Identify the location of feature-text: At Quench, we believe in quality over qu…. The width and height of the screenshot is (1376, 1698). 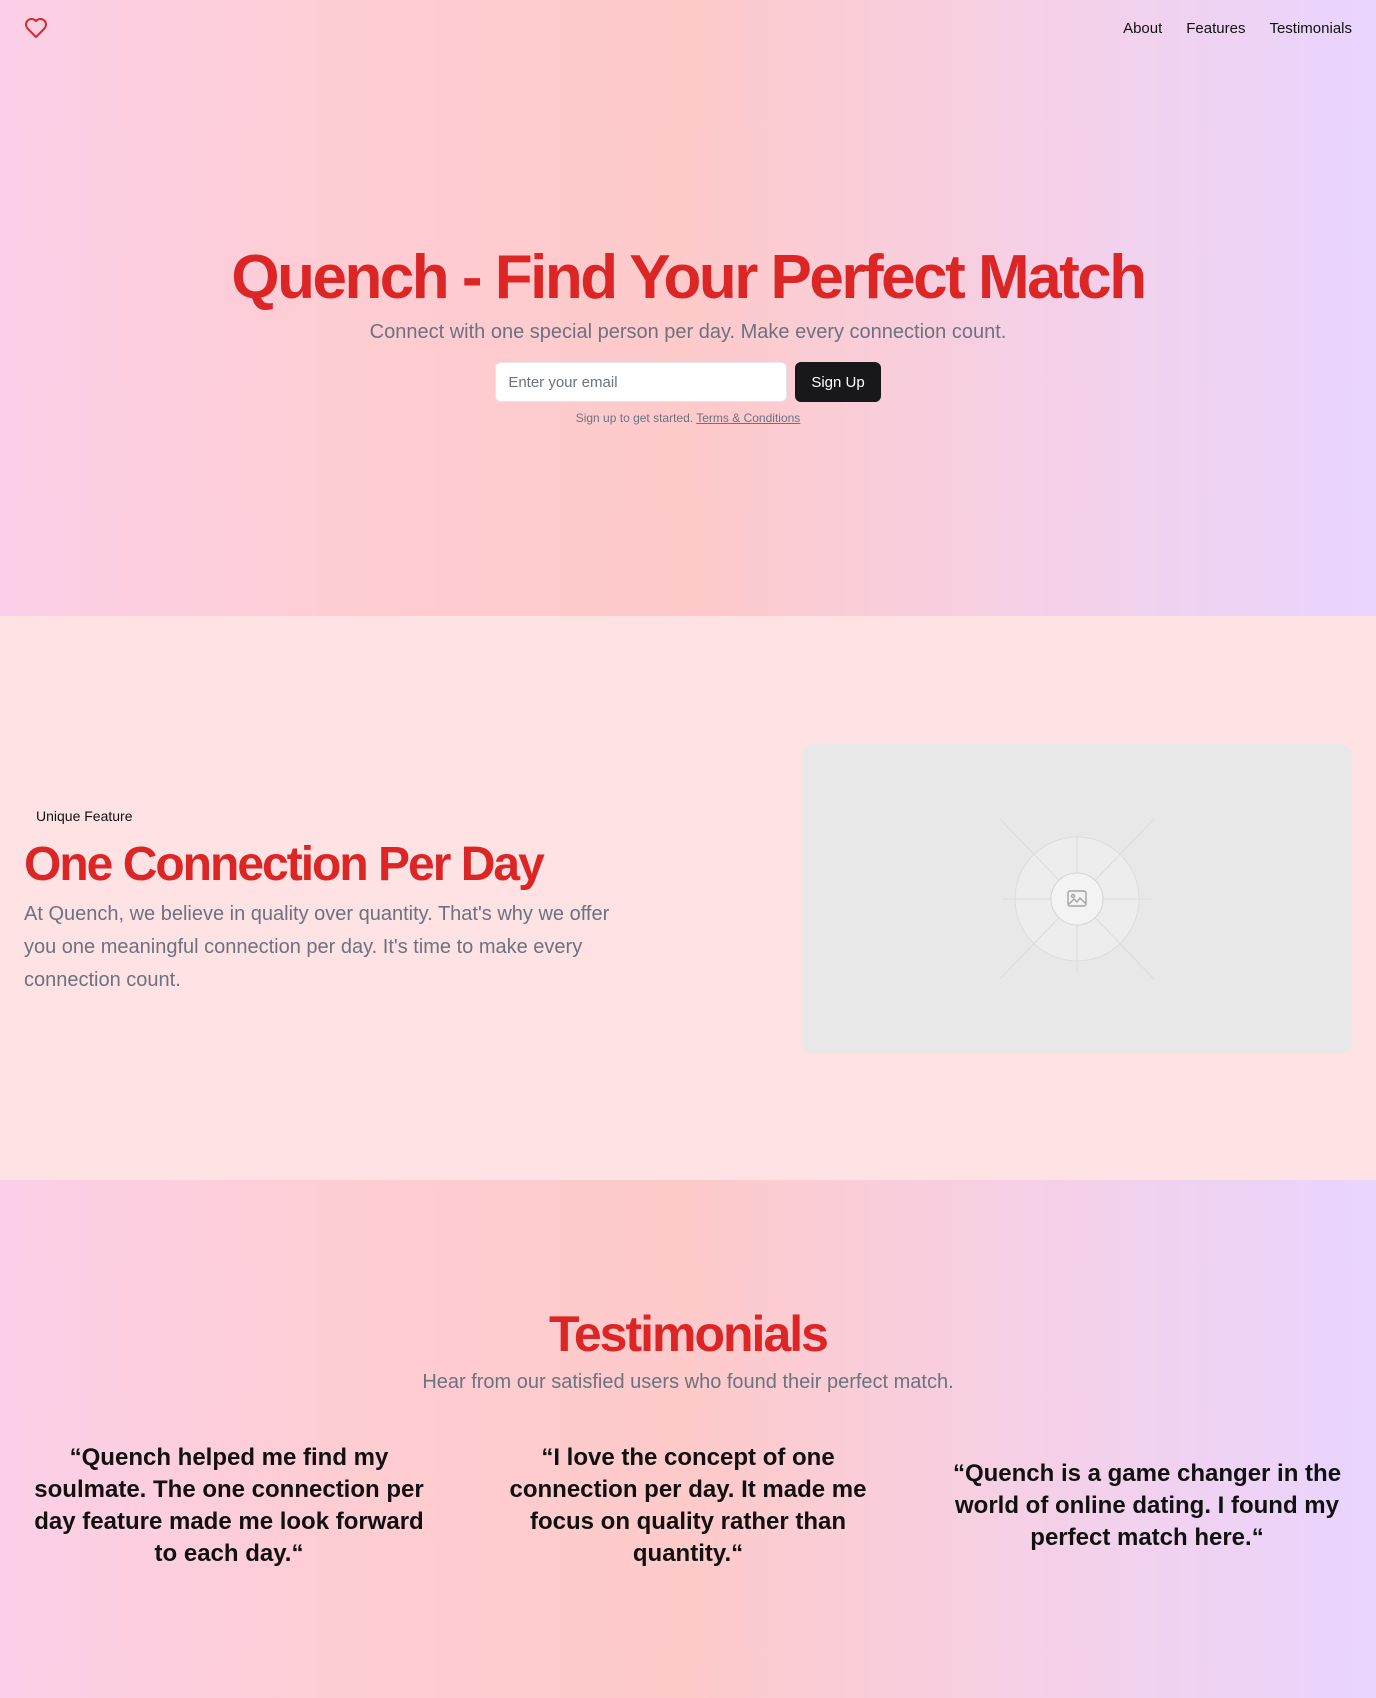
(317, 947).